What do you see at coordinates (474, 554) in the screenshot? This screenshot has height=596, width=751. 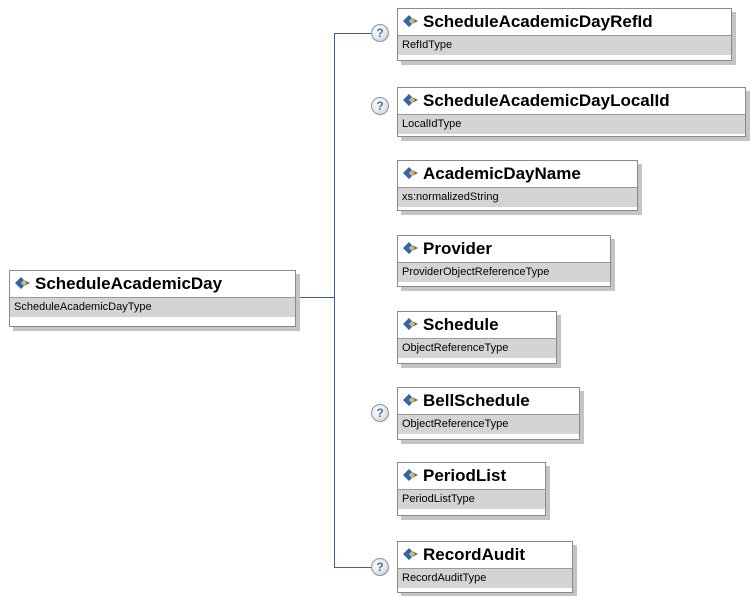 I see `child-element-name: RecordAudit` at bounding box center [474, 554].